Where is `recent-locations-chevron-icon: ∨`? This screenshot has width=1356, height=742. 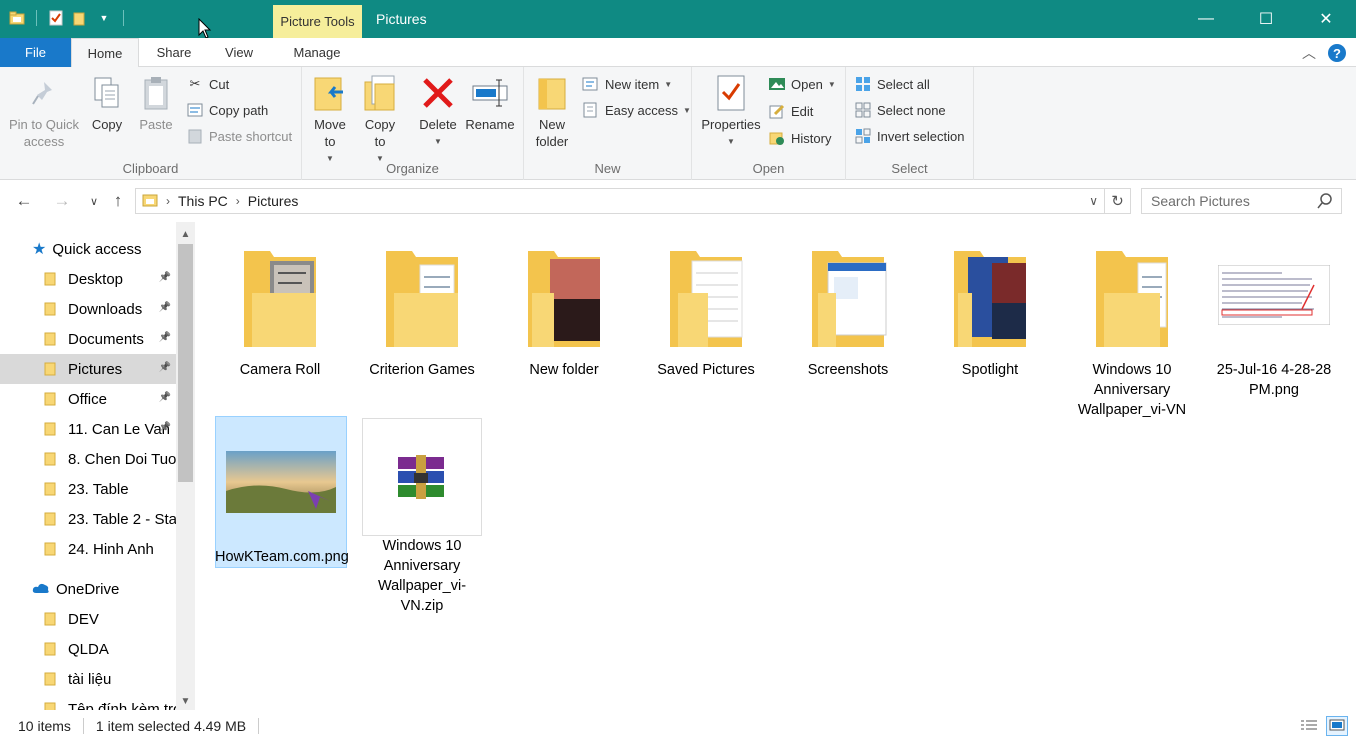
recent-locations-chevron-icon: ∨ is located at coordinates (94, 201).